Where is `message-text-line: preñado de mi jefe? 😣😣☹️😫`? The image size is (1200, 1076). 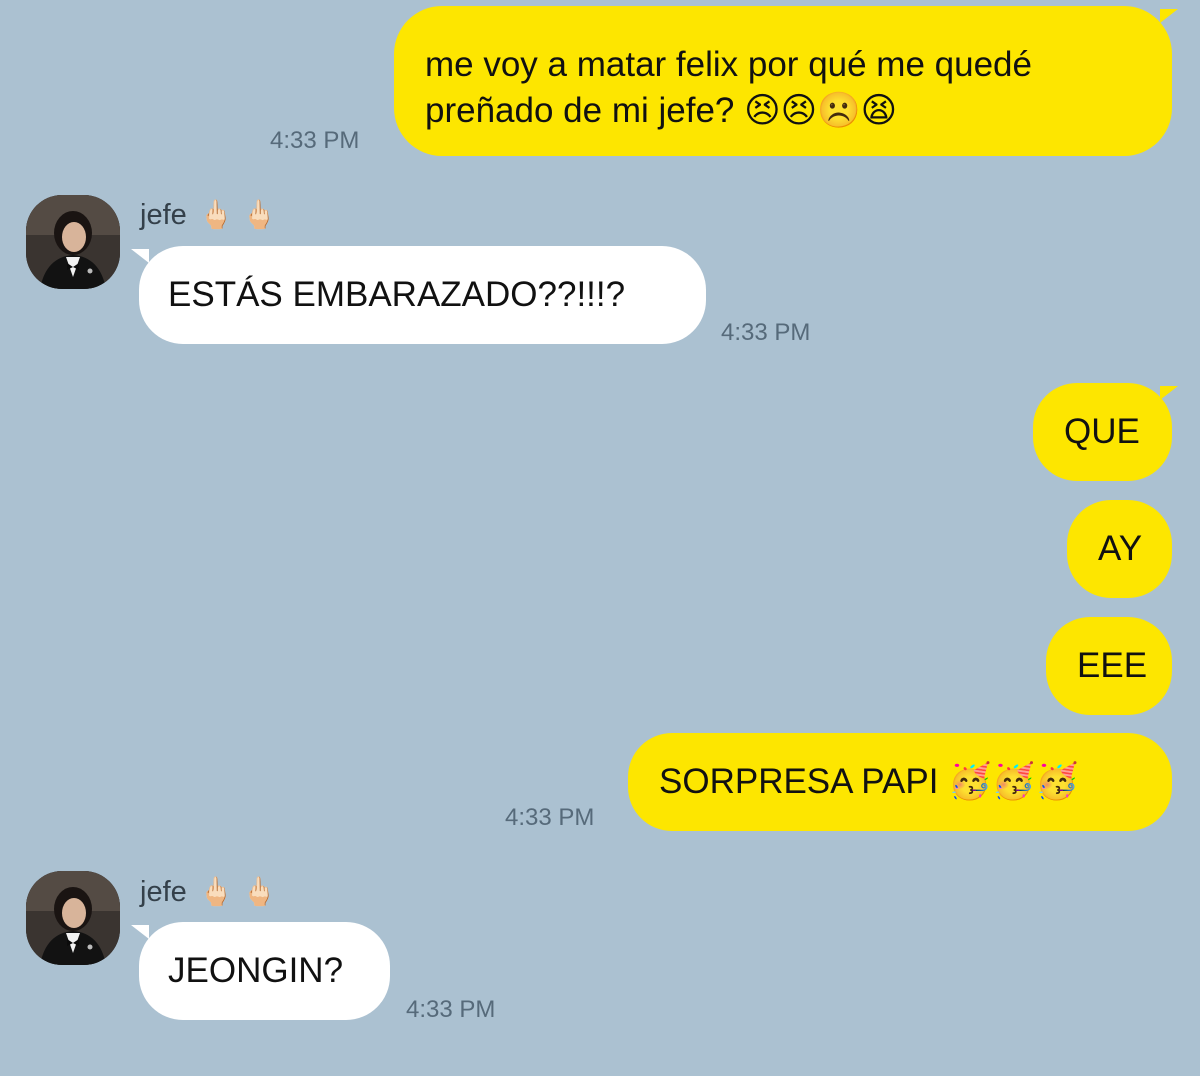
message-text-line: preñado de mi jefe? 😣😣☹️😫 is located at coordinates (661, 110).